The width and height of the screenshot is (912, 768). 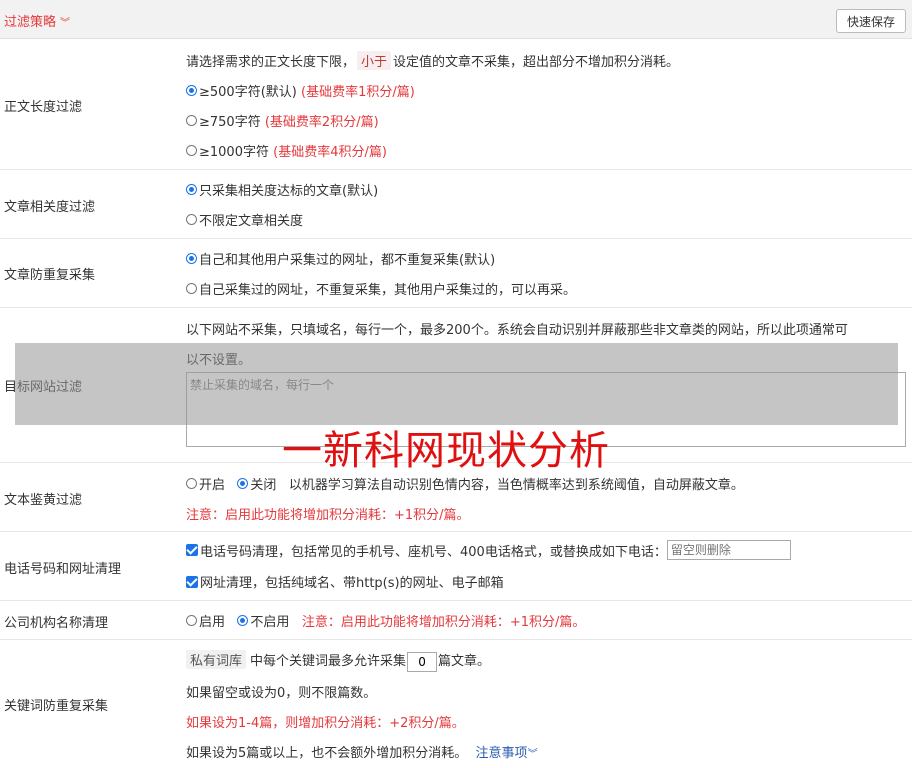 I want to click on keyword-dedupe-line2: 如果留空或设为0，则不限篇数。, so click(x=281, y=693).